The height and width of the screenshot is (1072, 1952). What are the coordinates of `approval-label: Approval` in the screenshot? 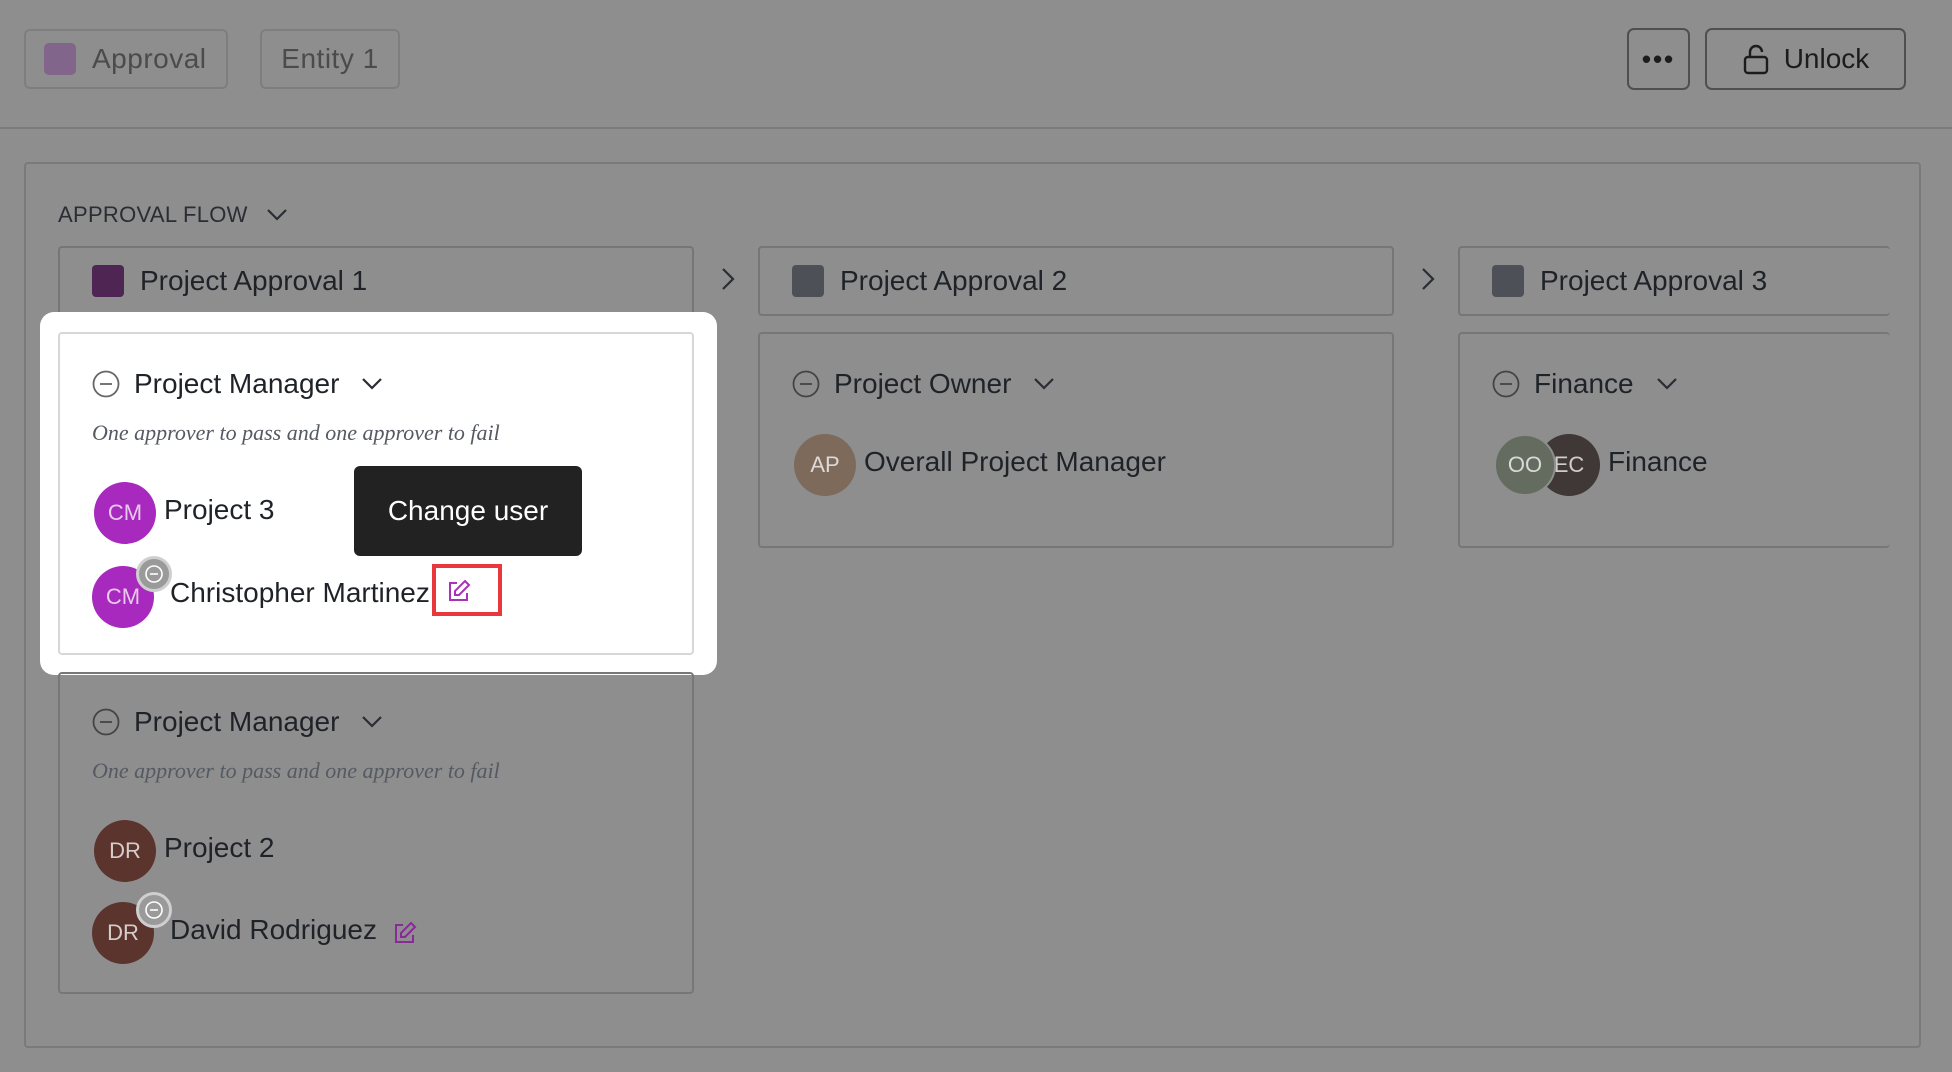 It's located at (149, 58).